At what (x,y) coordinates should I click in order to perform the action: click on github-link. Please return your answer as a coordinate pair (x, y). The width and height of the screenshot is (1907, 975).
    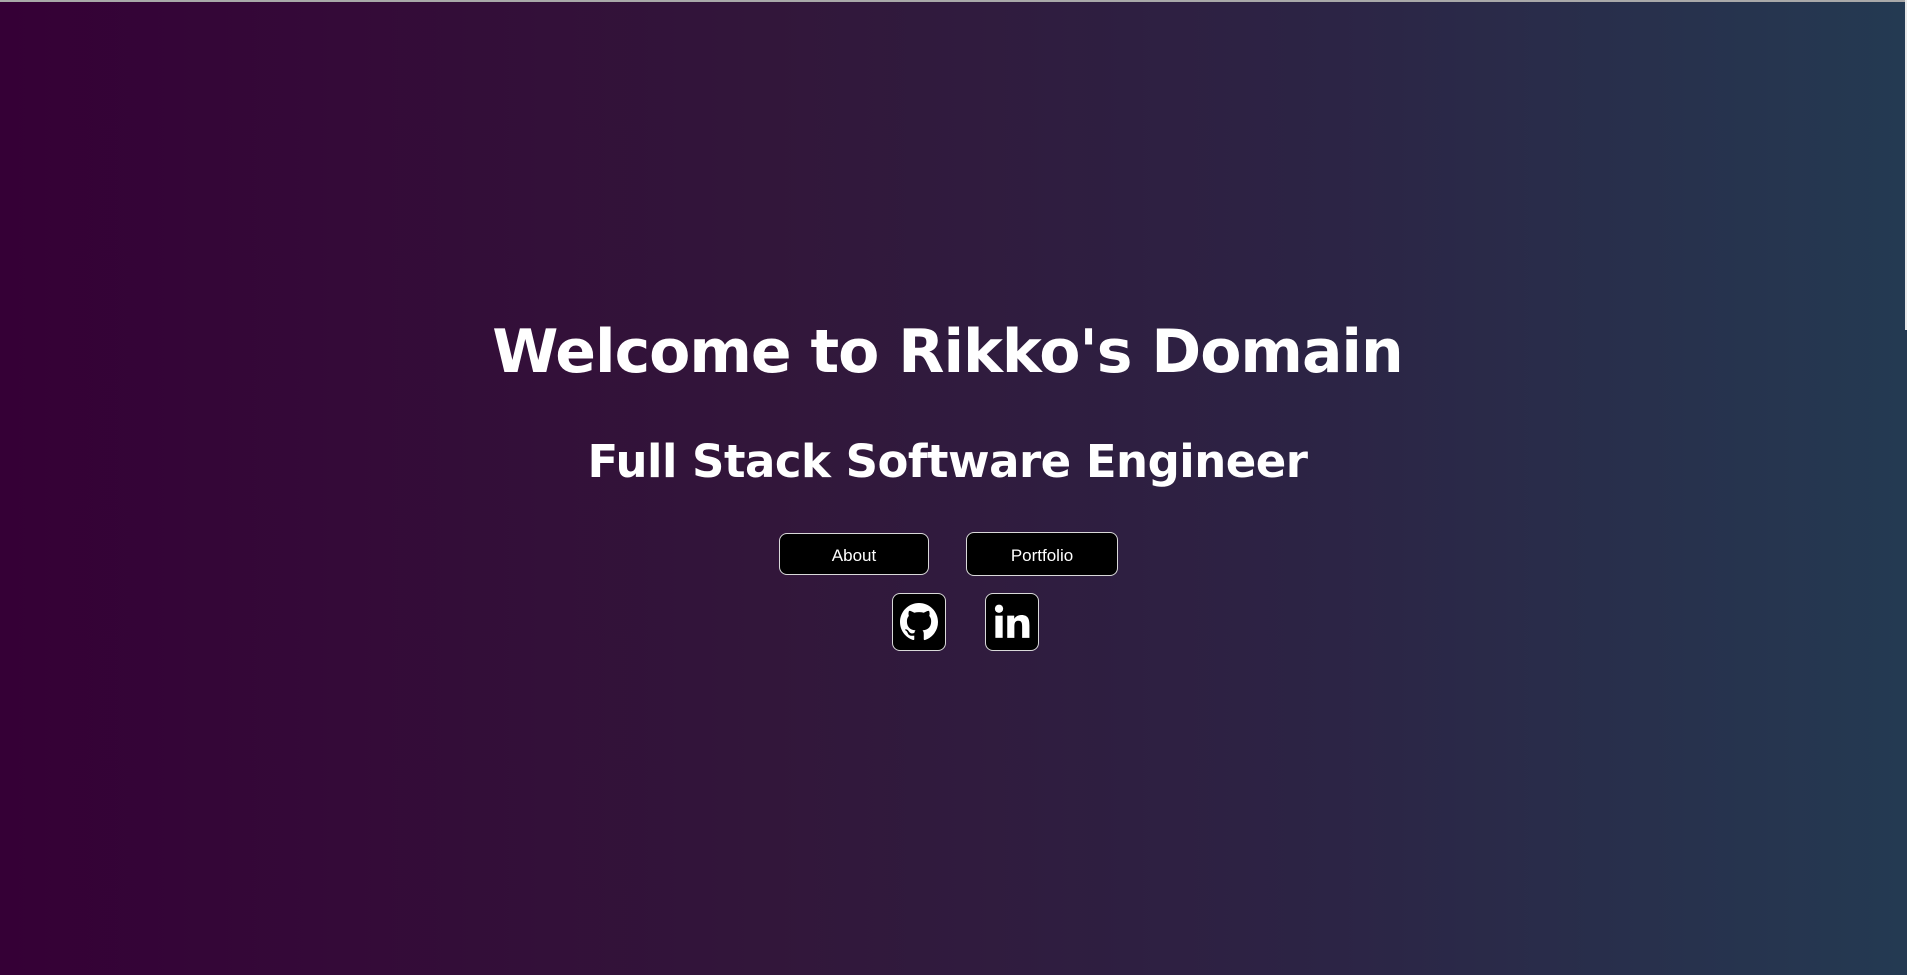
    Looking at the image, I should click on (919, 622).